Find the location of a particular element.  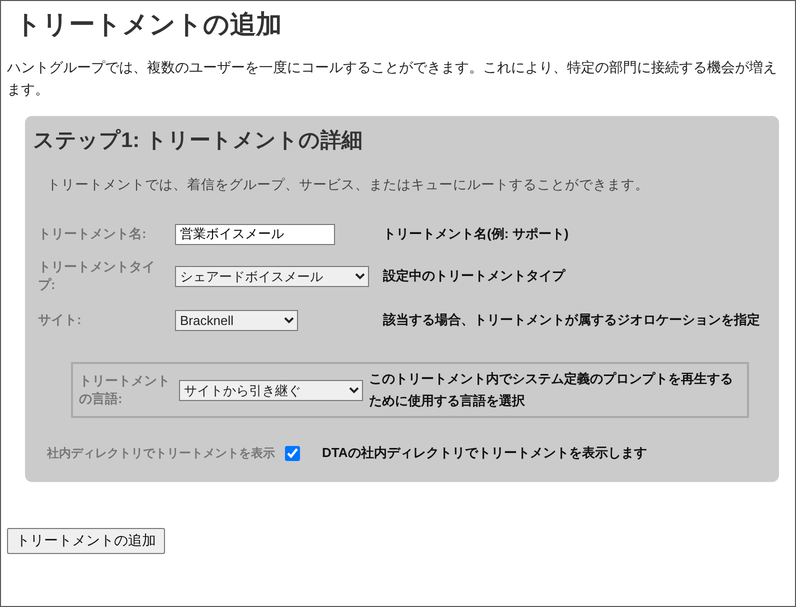

field-label: トリートメント名: is located at coordinates (93, 234).